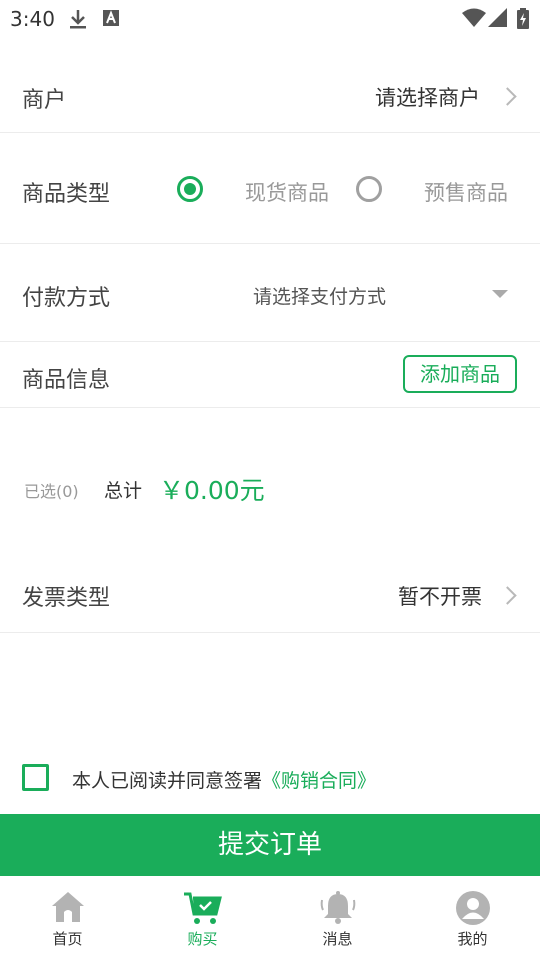 Image resolution: width=540 pixels, height=960 pixels. I want to click on payment-select: 请选择支付方式, so click(319, 295).